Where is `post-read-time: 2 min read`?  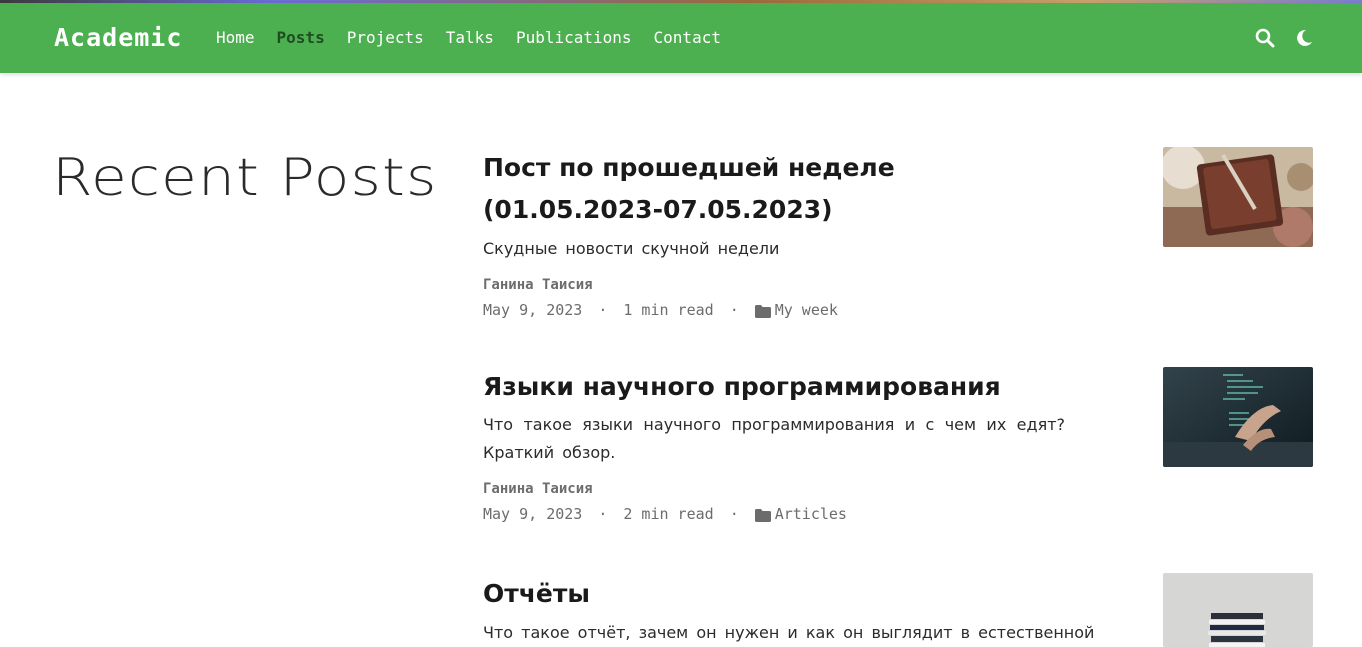
post-read-time: 2 min read is located at coordinates (668, 514).